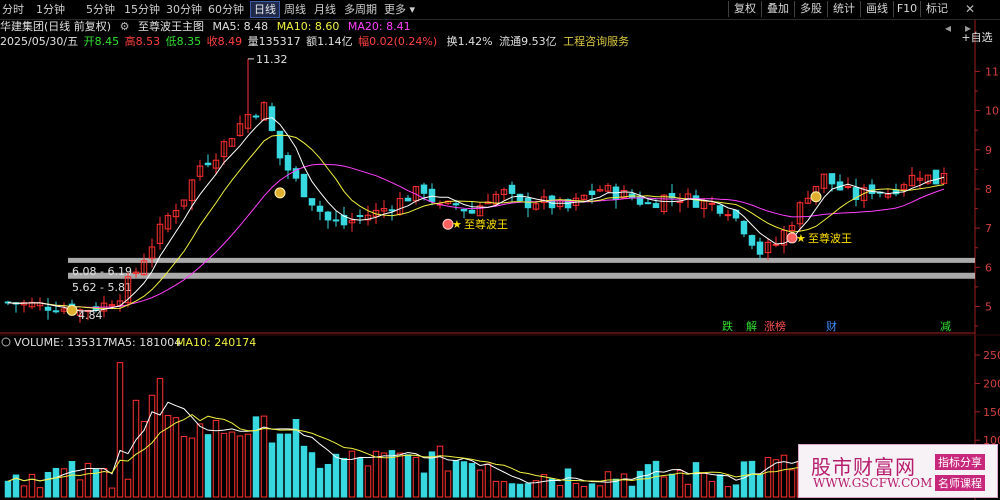  I want to click on ma10-value: MA10: 8.60, so click(308, 26).